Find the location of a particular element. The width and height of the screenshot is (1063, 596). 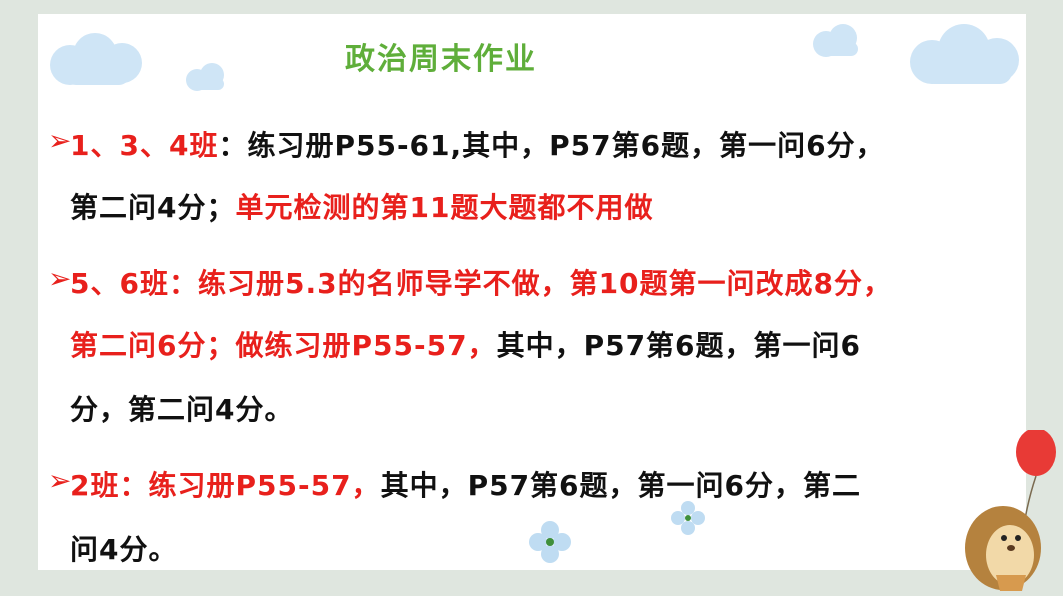

text-segment: 问4分。 is located at coordinates (124, 549).